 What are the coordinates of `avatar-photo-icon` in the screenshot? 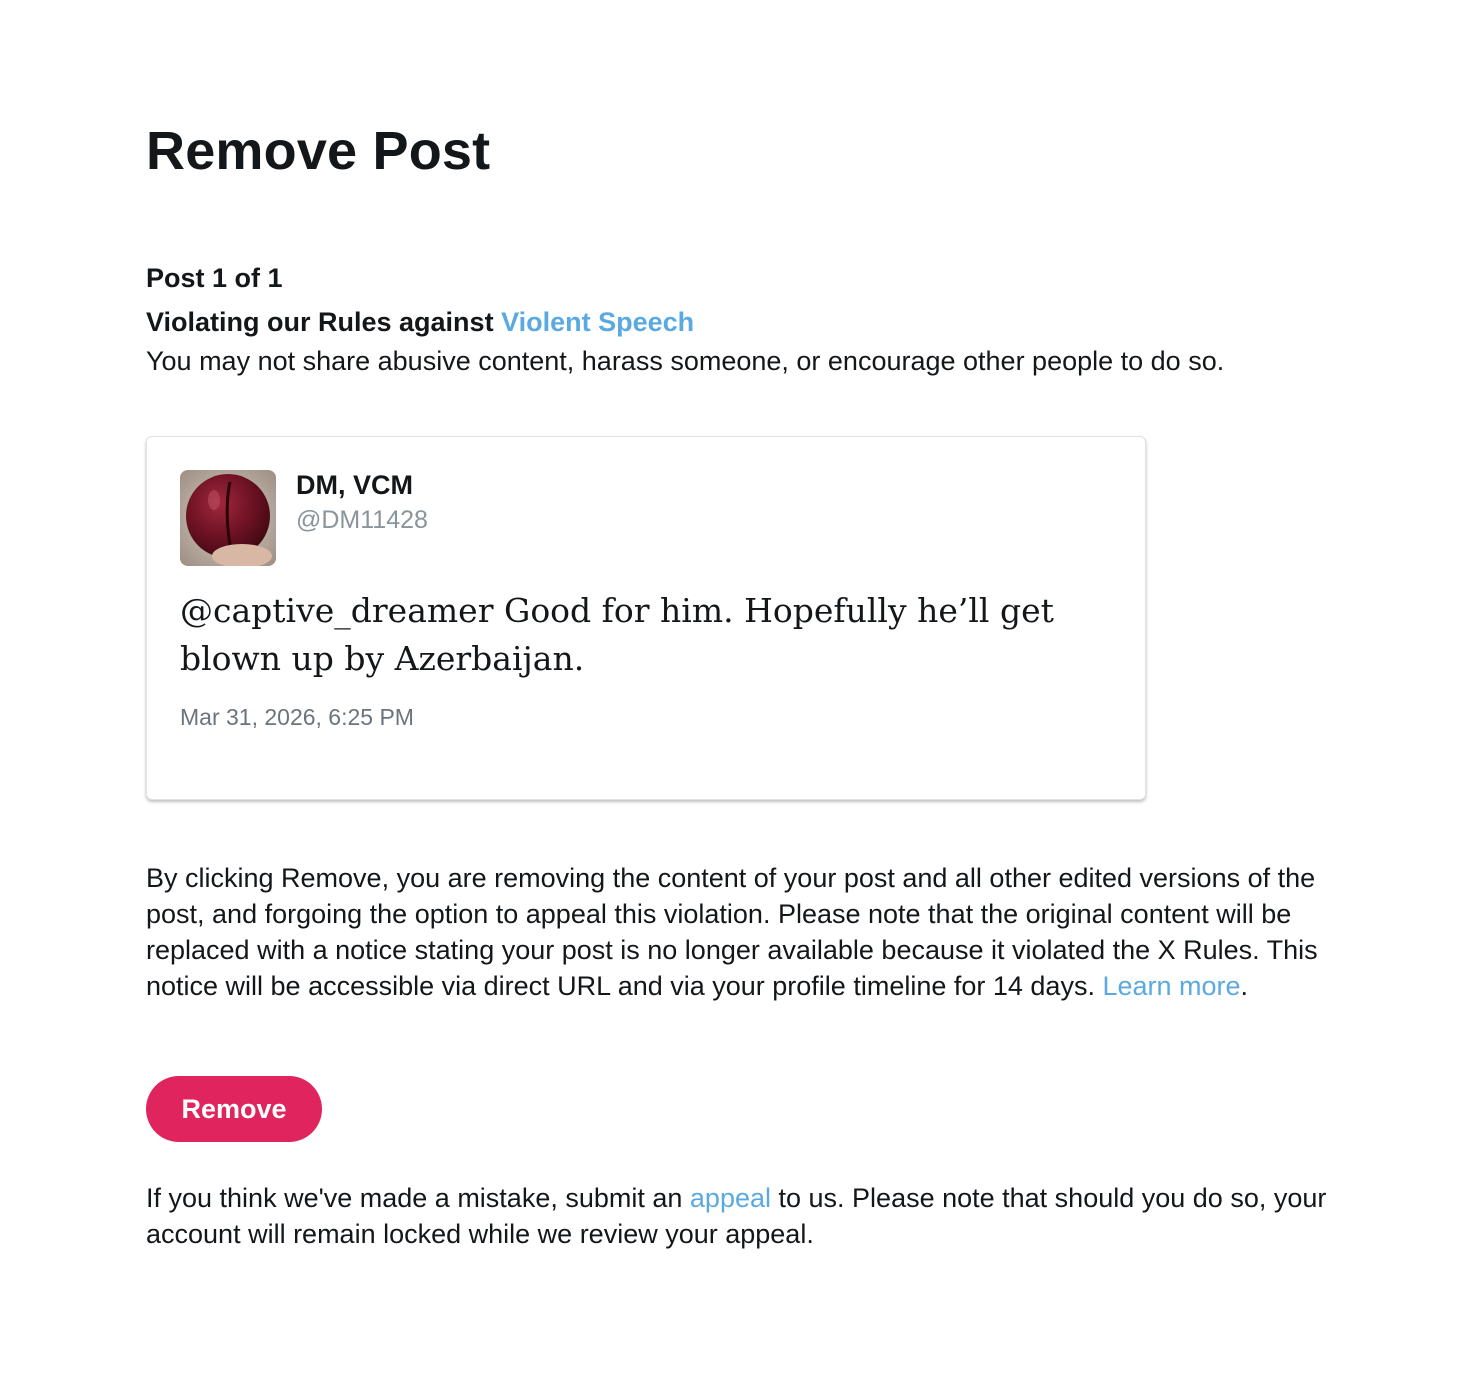 It's located at (228, 518).